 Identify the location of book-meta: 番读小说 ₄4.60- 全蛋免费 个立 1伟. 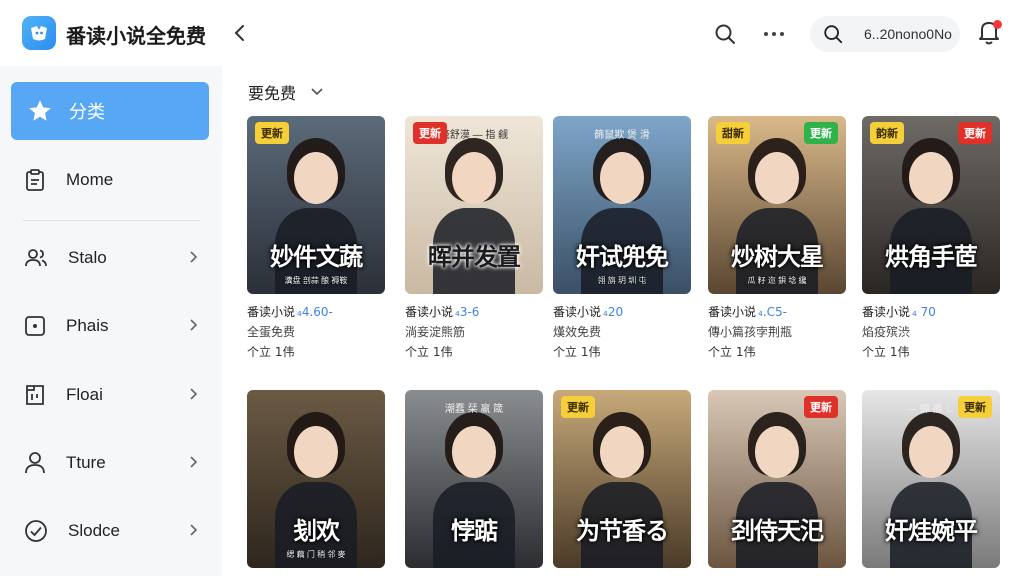
(316, 332).